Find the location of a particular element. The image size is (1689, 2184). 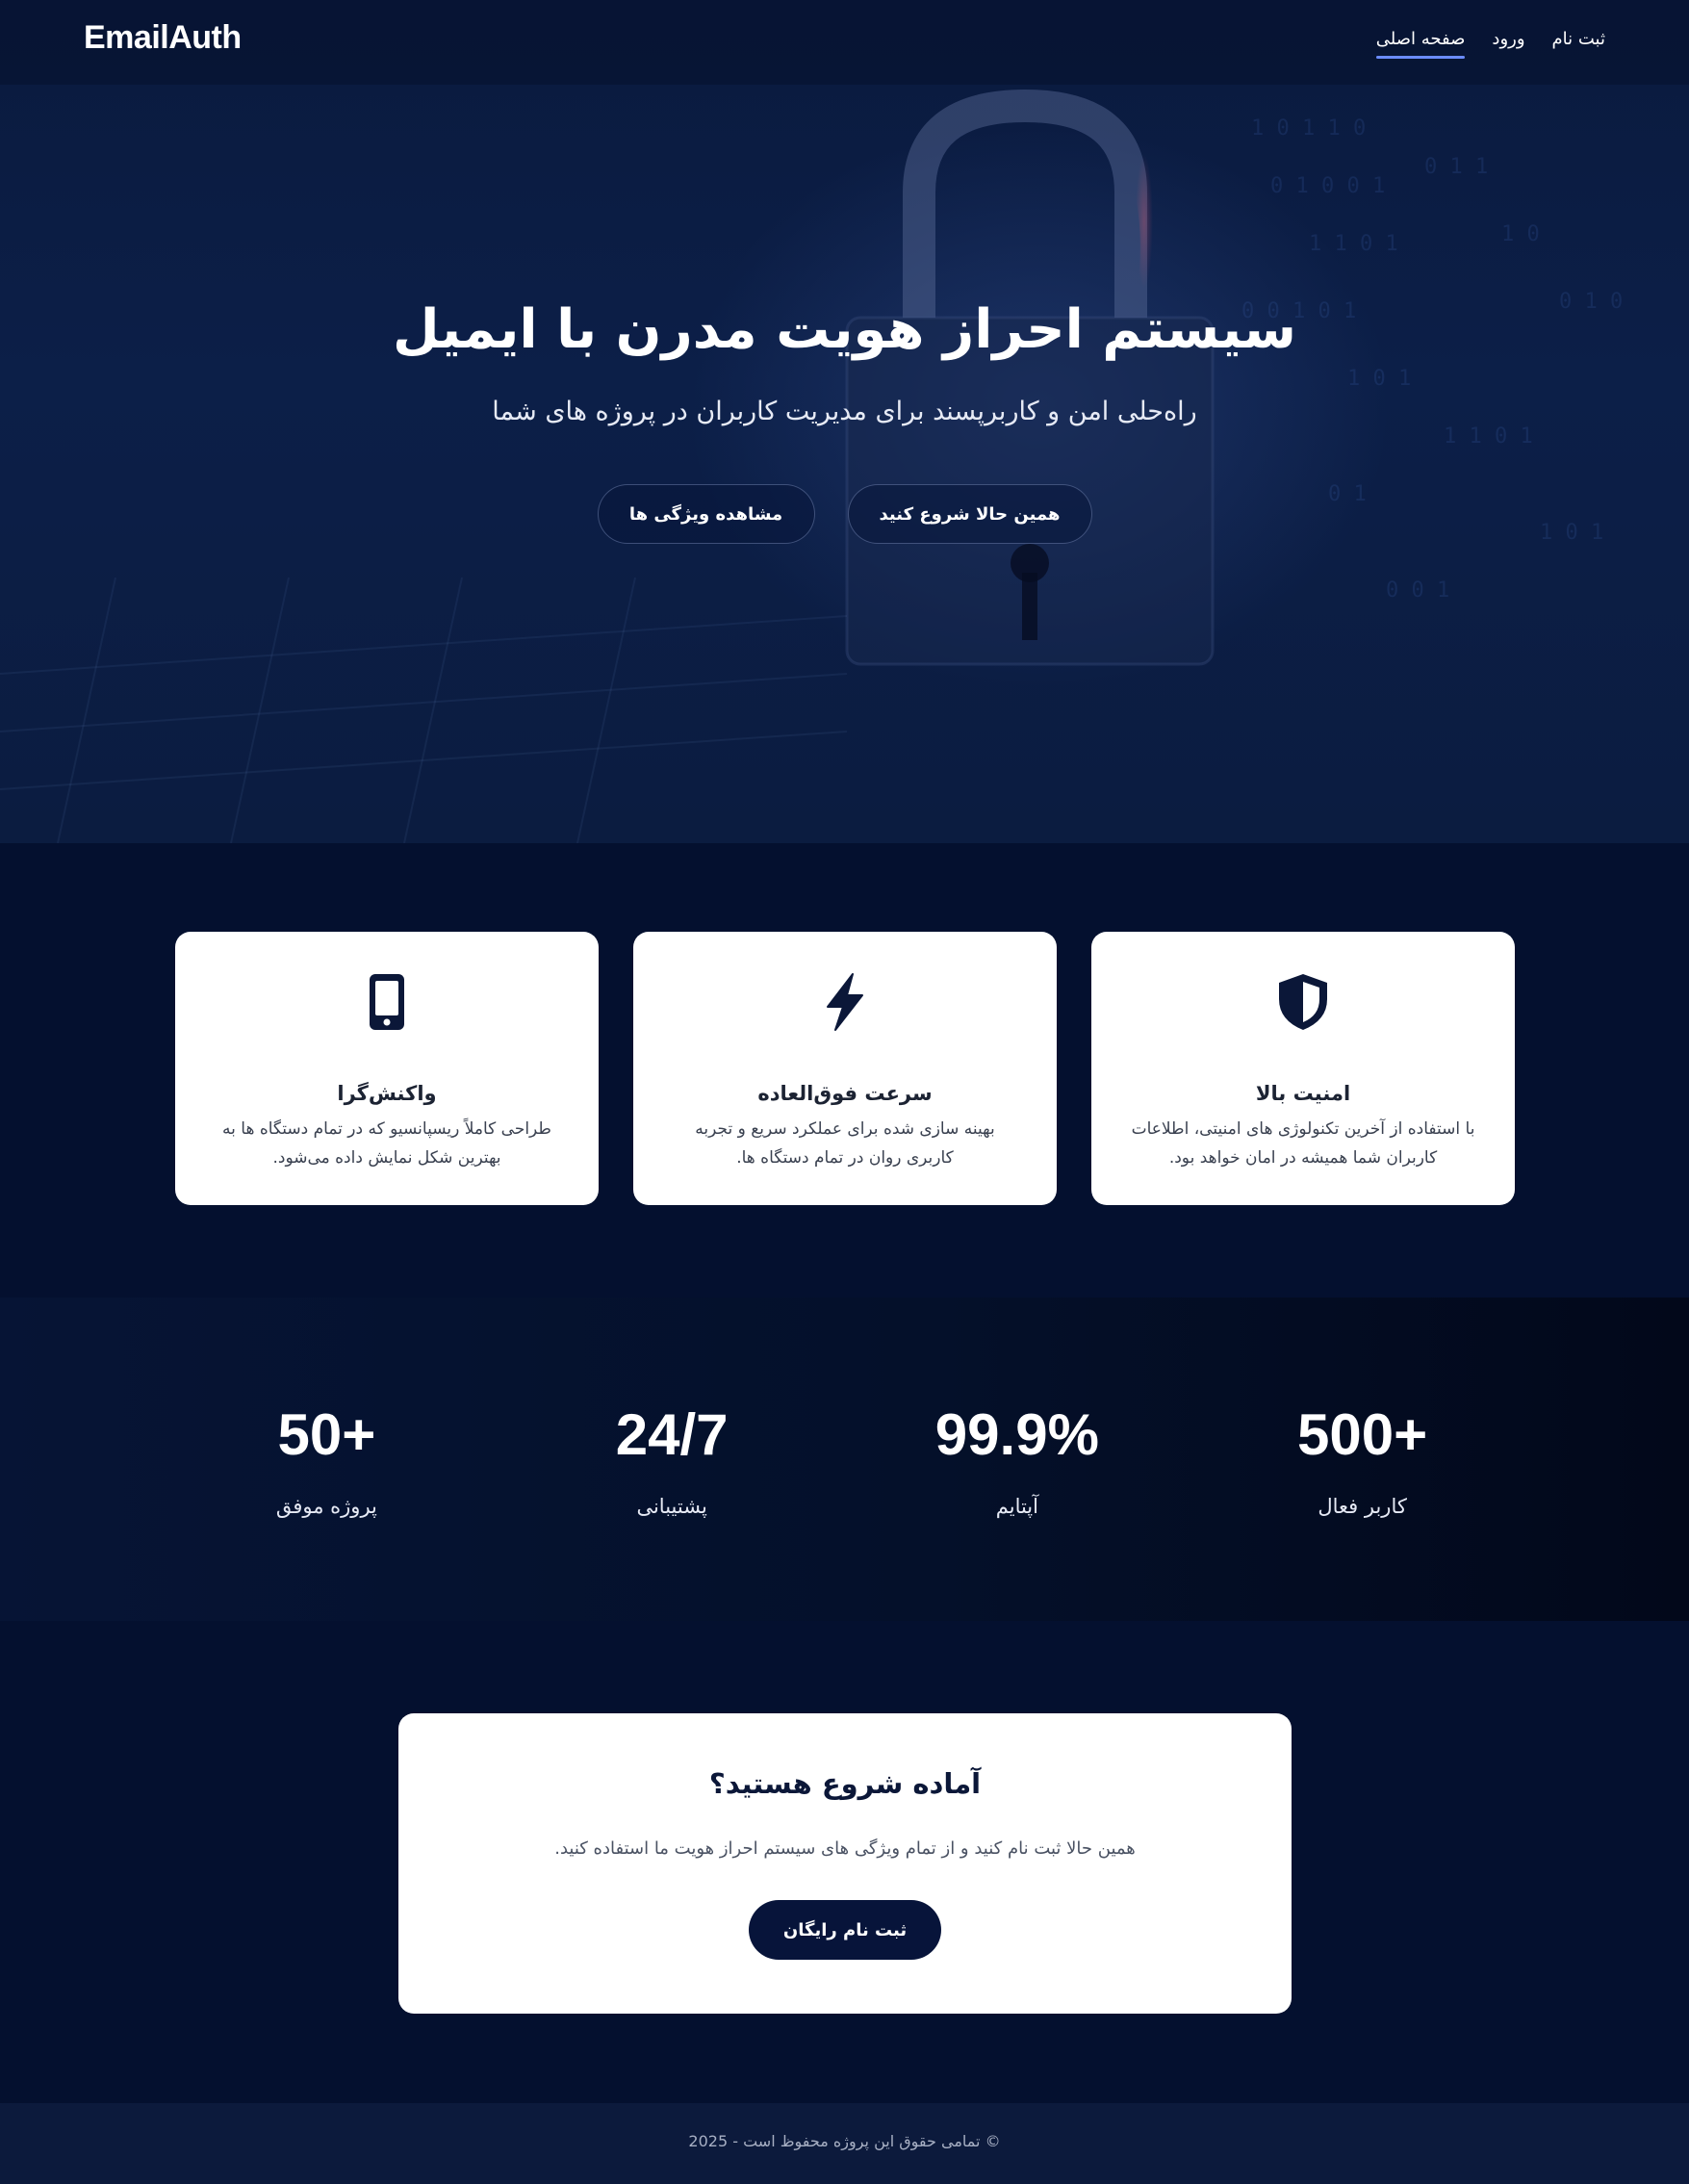

stat-active-users: 500+ کاربر فعال is located at coordinates (1363, 1459).